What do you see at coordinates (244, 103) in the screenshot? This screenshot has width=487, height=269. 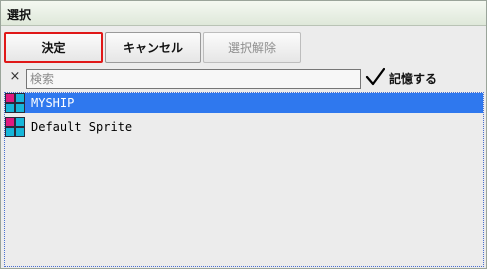 I see `list-item: MYSHIP` at bounding box center [244, 103].